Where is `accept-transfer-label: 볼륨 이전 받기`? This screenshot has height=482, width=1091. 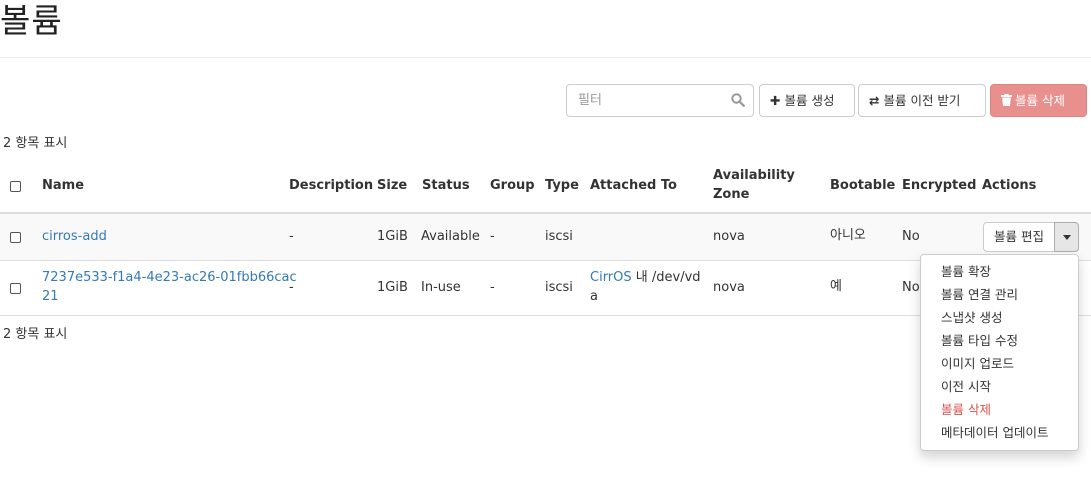
accept-transfer-label: 볼륨 이전 받기 is located at coordinates (922, 100).